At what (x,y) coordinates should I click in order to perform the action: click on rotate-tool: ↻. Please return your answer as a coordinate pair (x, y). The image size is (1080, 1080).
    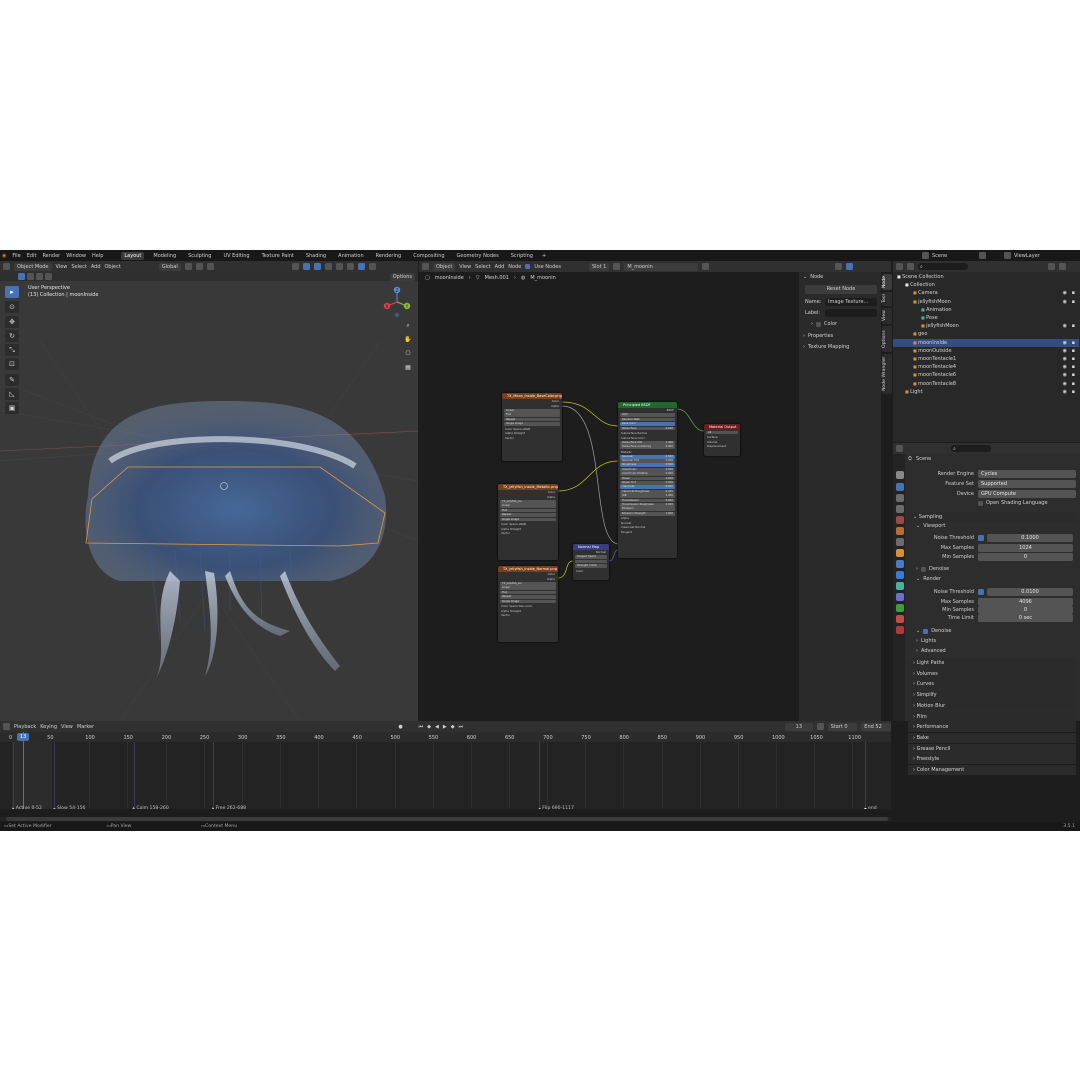
    Looking at the image, I should click on (12, 336).